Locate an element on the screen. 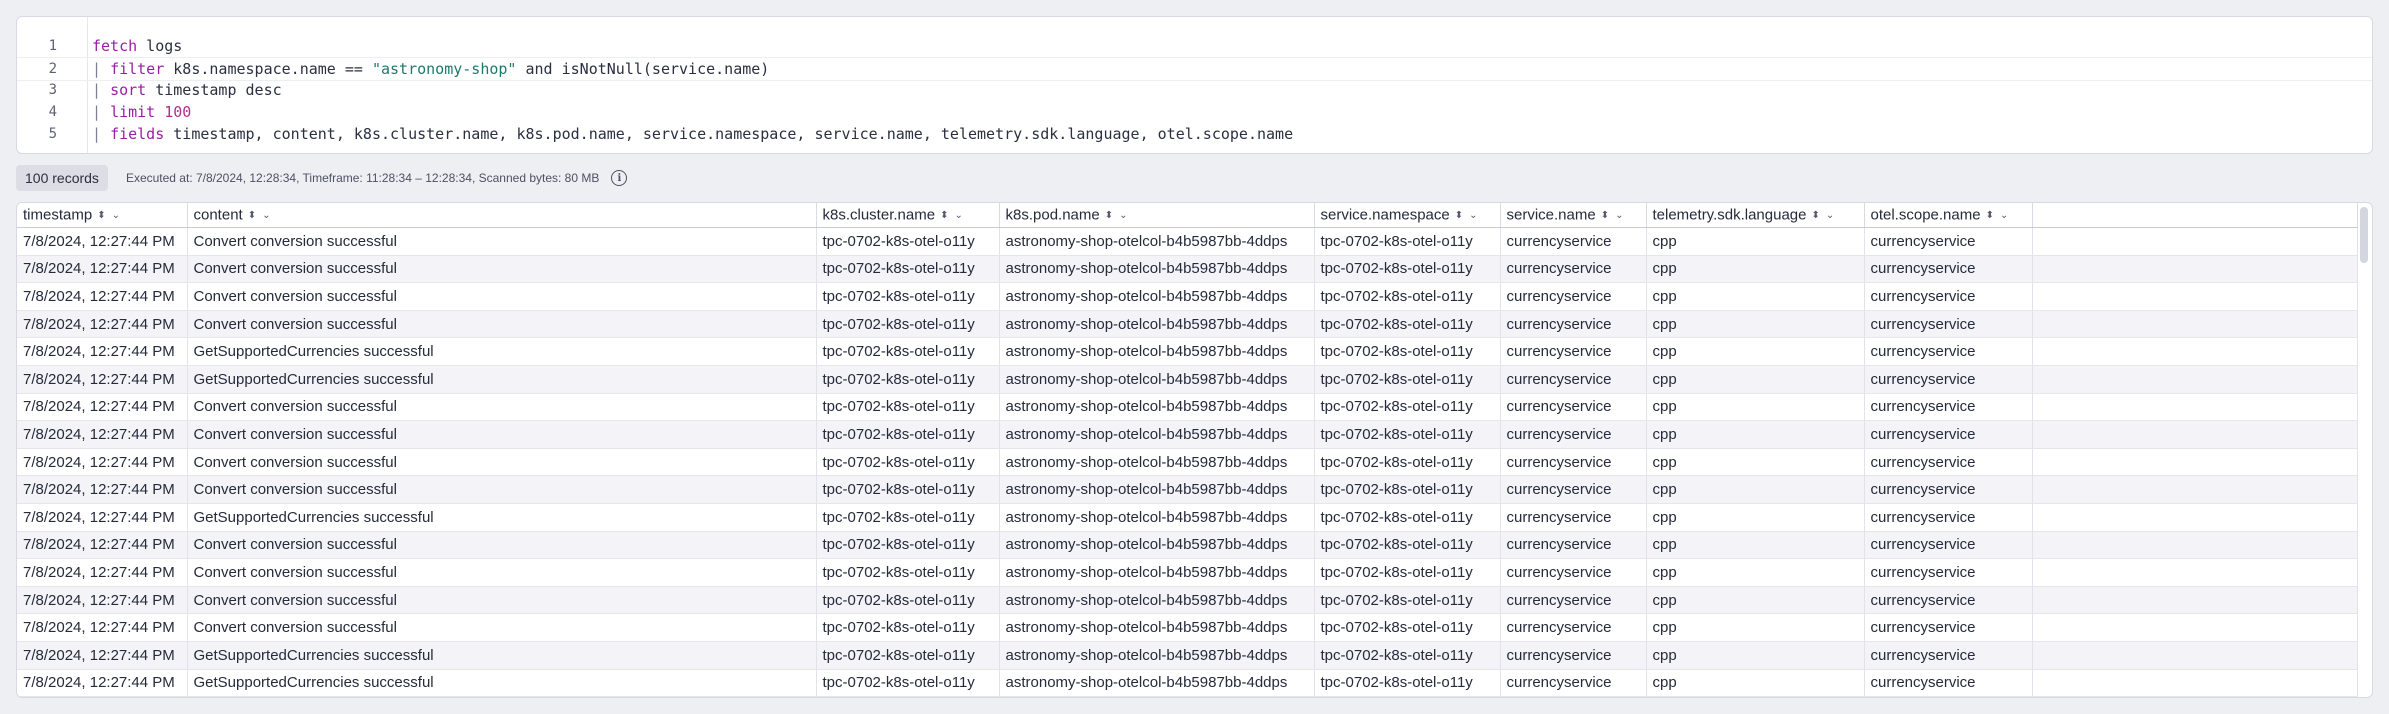 The height and width of the screenshot is (714, 2389). vertical-scrollbar is located at coordinates (2364, 235).